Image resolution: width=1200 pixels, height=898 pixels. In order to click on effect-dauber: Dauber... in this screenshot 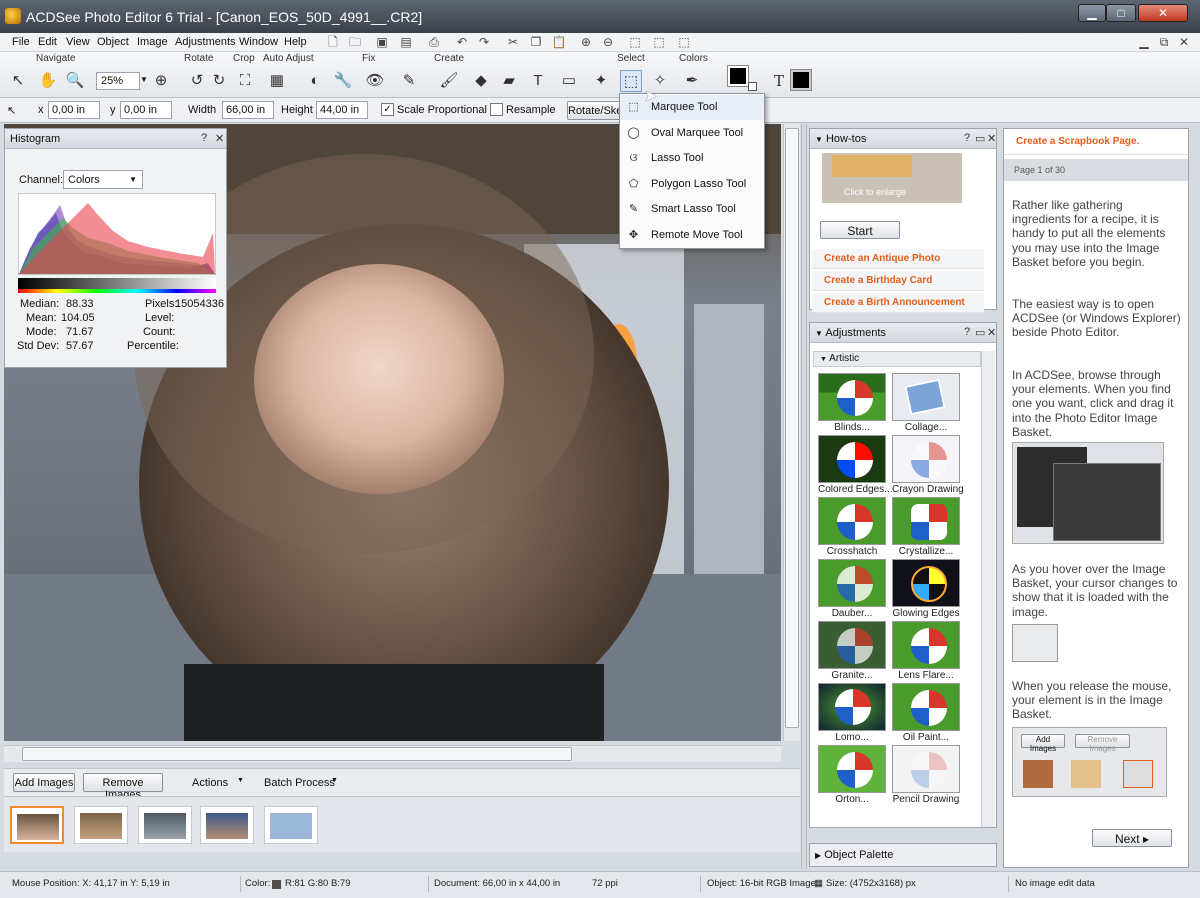, I will do `click(852, 589)`.